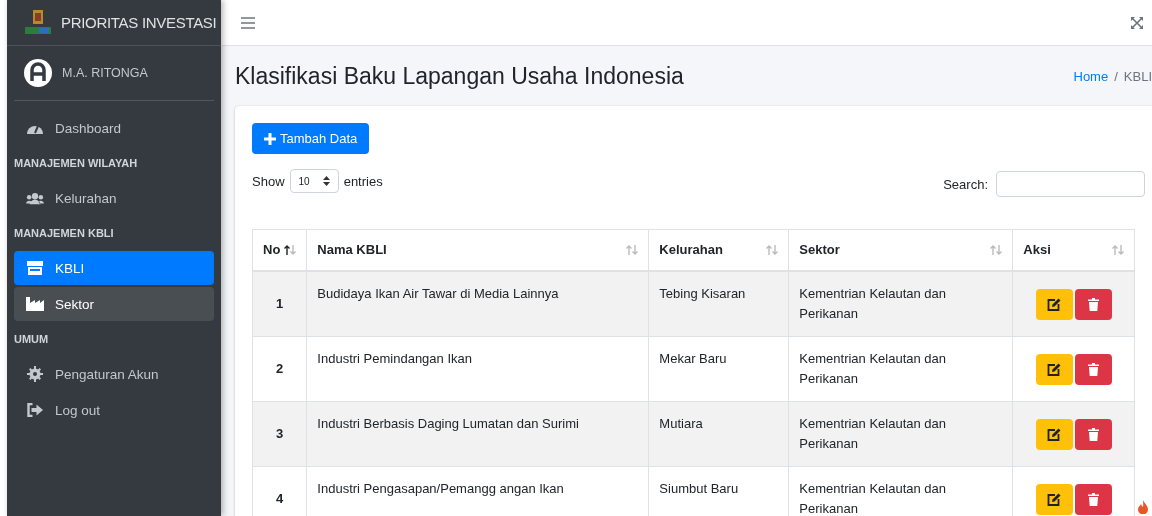  Describe the element at coordinates (1137, 76) in the screenshot. I see `breadcrumb-current: KBLI` at that location.